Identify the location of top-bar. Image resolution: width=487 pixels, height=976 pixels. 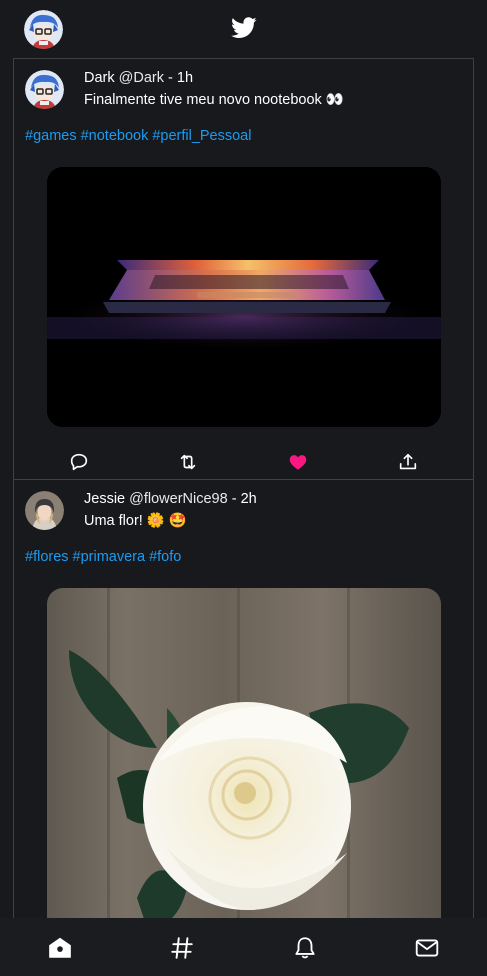
(243, 29).